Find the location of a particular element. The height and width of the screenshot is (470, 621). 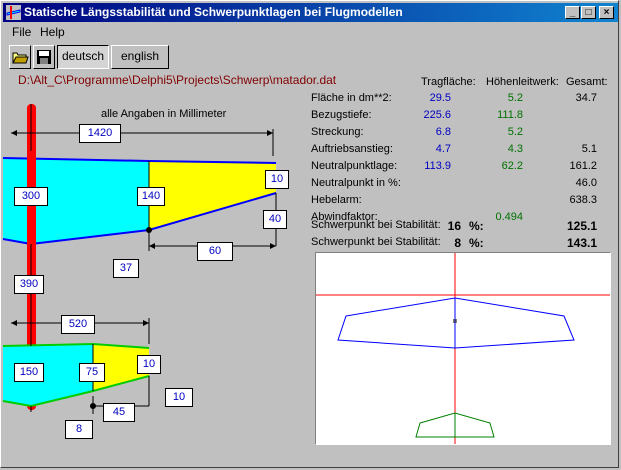

row-label: Bezugstiefe: is located at coordinates (341, 115).